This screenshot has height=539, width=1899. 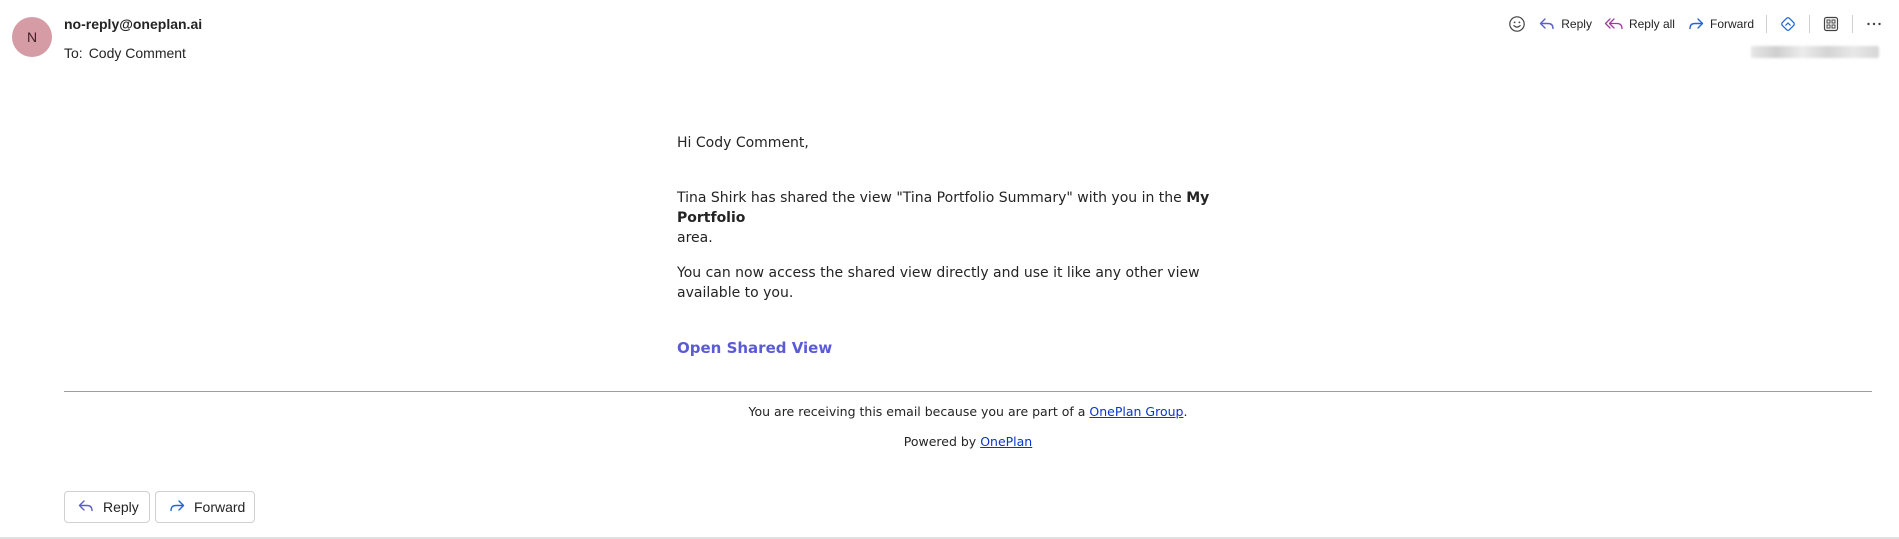 I want to click on open-shared-view-link: Open Shared View, so click(x=754, y=348).